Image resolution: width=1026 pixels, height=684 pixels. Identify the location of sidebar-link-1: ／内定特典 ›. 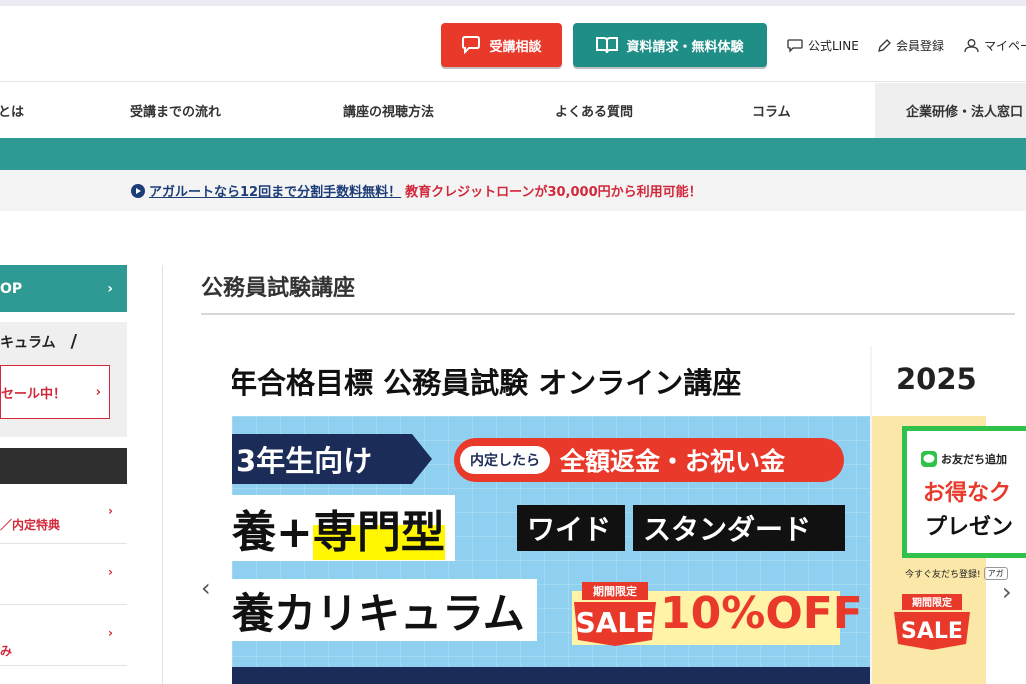
(63, 514).